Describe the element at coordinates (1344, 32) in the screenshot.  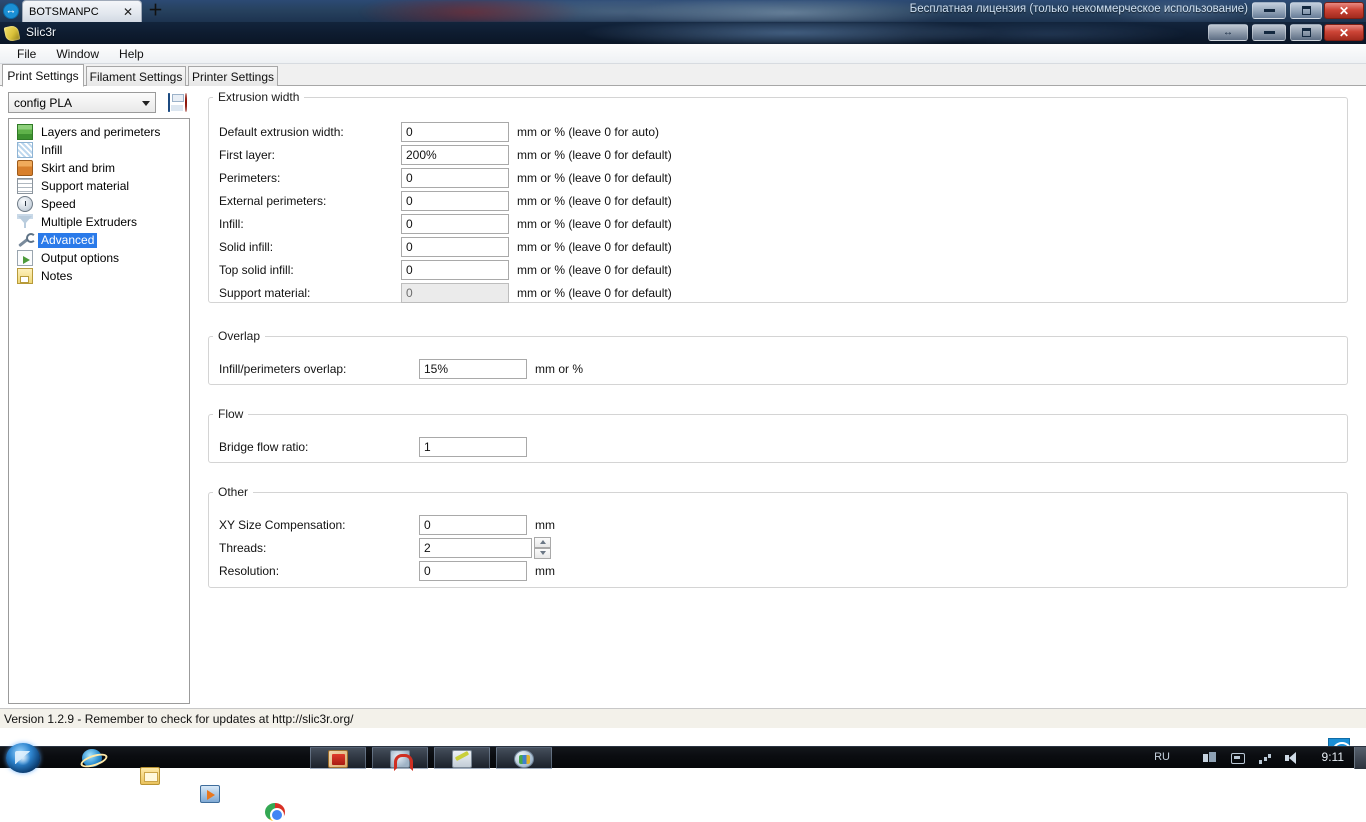
I see `window-close-button: ✕` at that location.